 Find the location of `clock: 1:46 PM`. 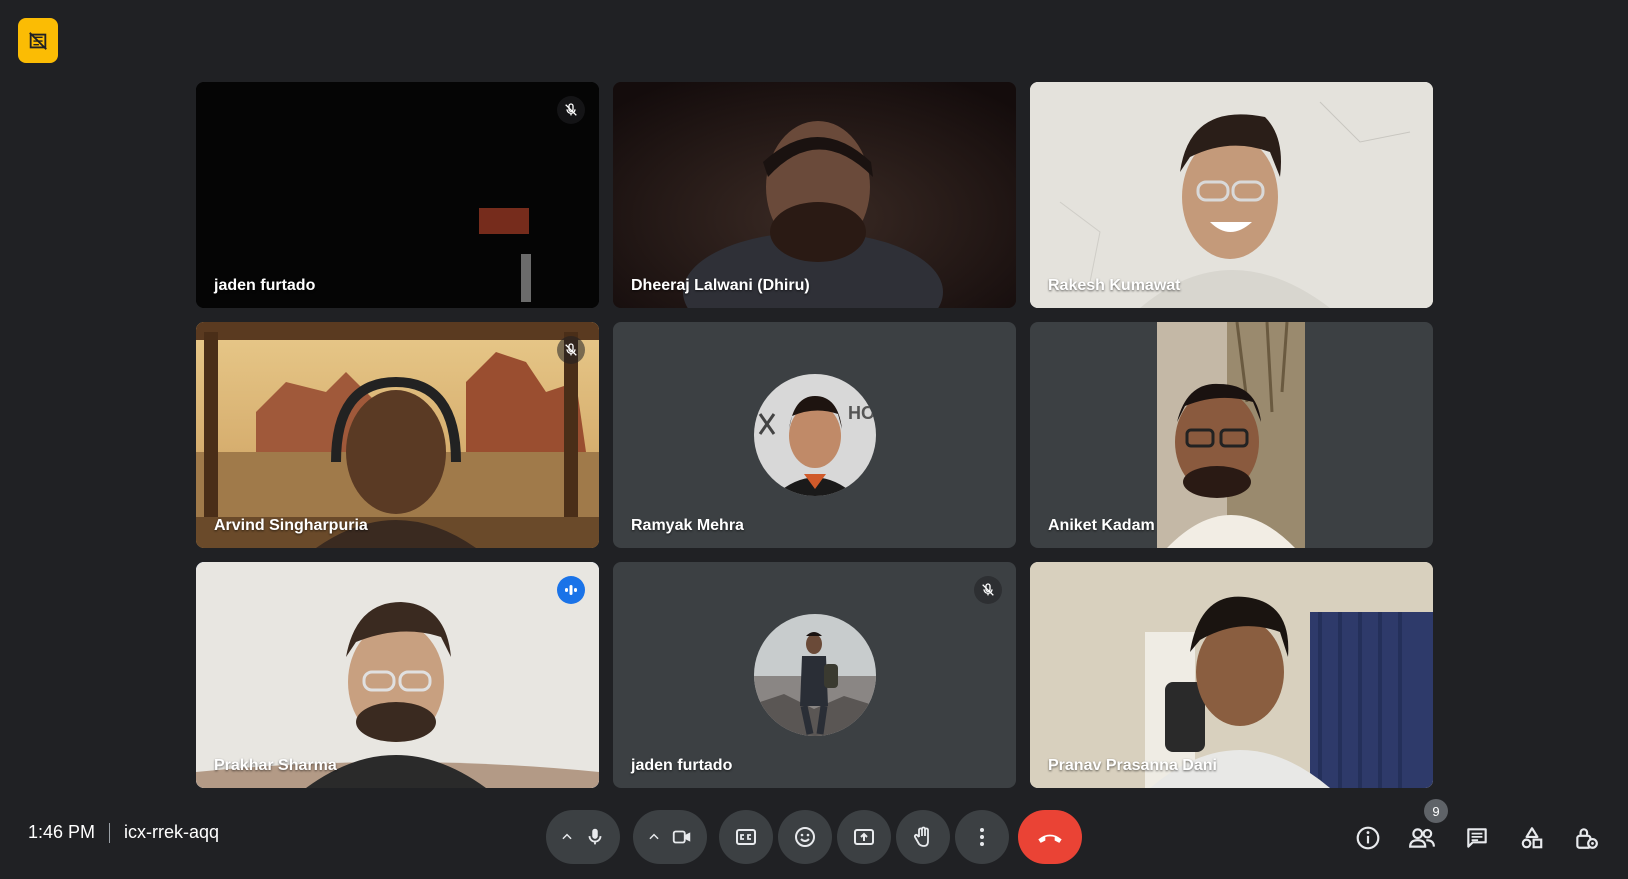

clock: 1:46 PM is located at coordinates (62, 832).